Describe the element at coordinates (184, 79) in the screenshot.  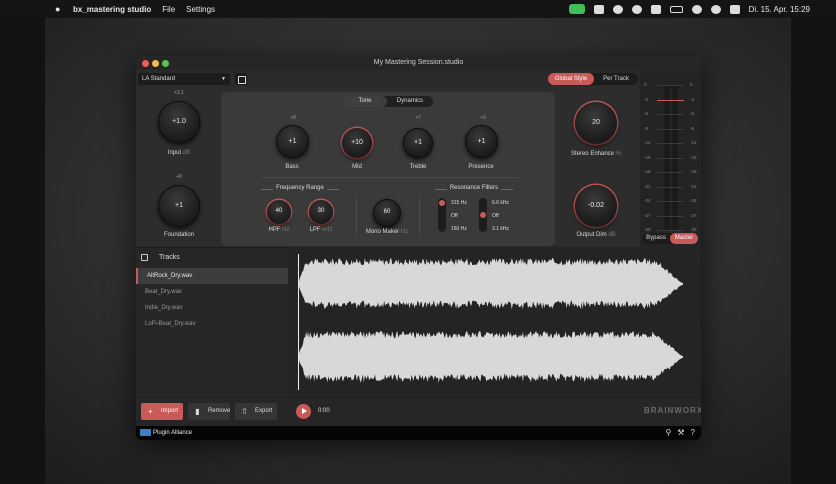
I see `preset-dropdown: LA Standard ▼` at that location.